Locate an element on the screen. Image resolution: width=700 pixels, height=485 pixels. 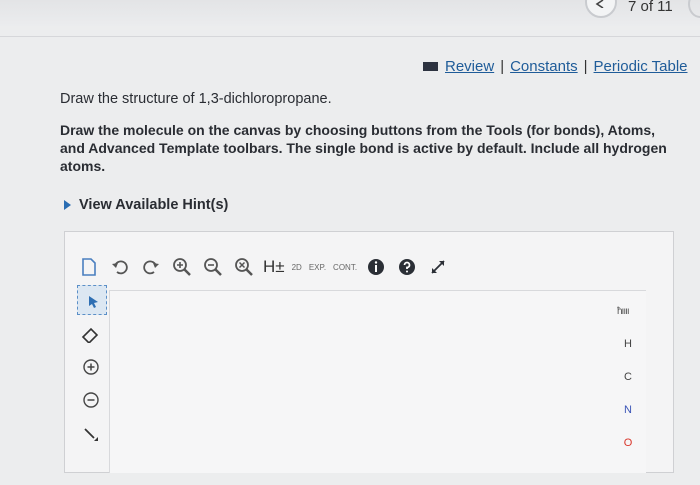
h-toggle-button: H± is located at coordinates (274, 267).